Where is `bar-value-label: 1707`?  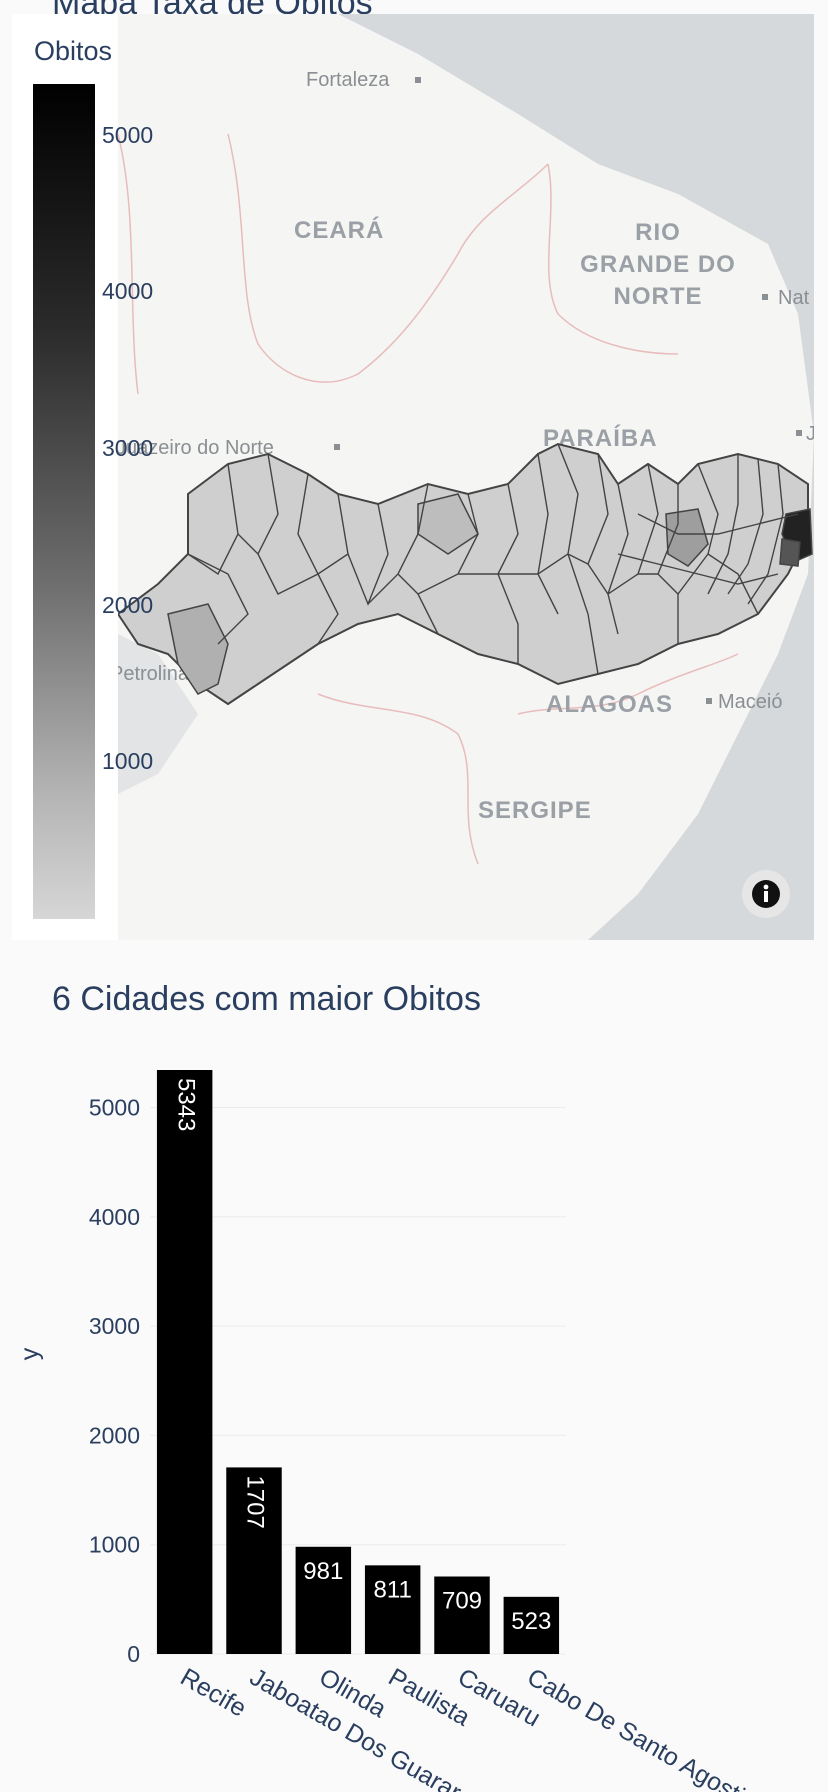
bar-value-label: 1707 is located at coordinates (255, 1501).